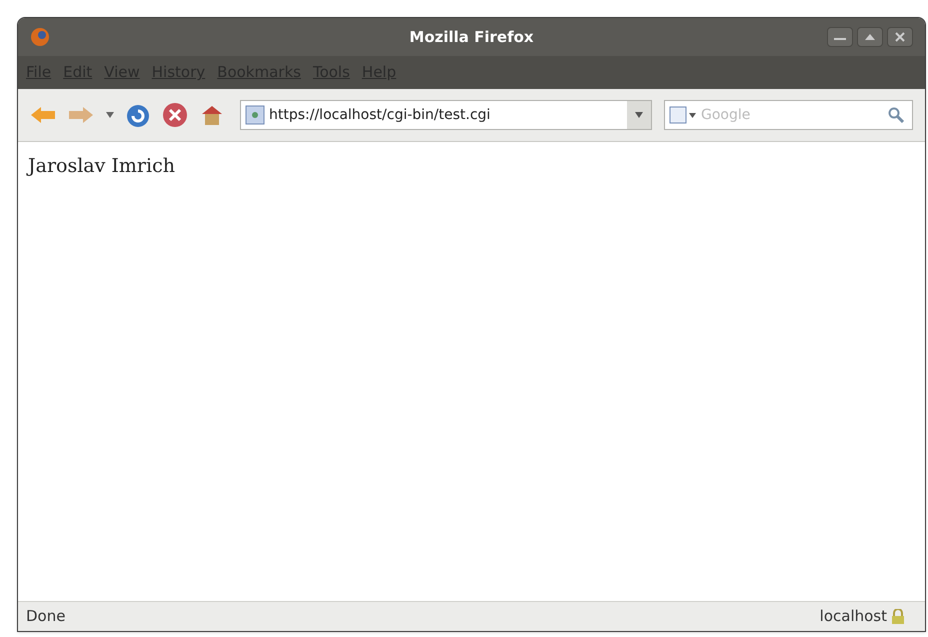  Describe the element at coordinates (471, 37) in the screenshot. I see `window-title: Mozilla Firefox` at that location.